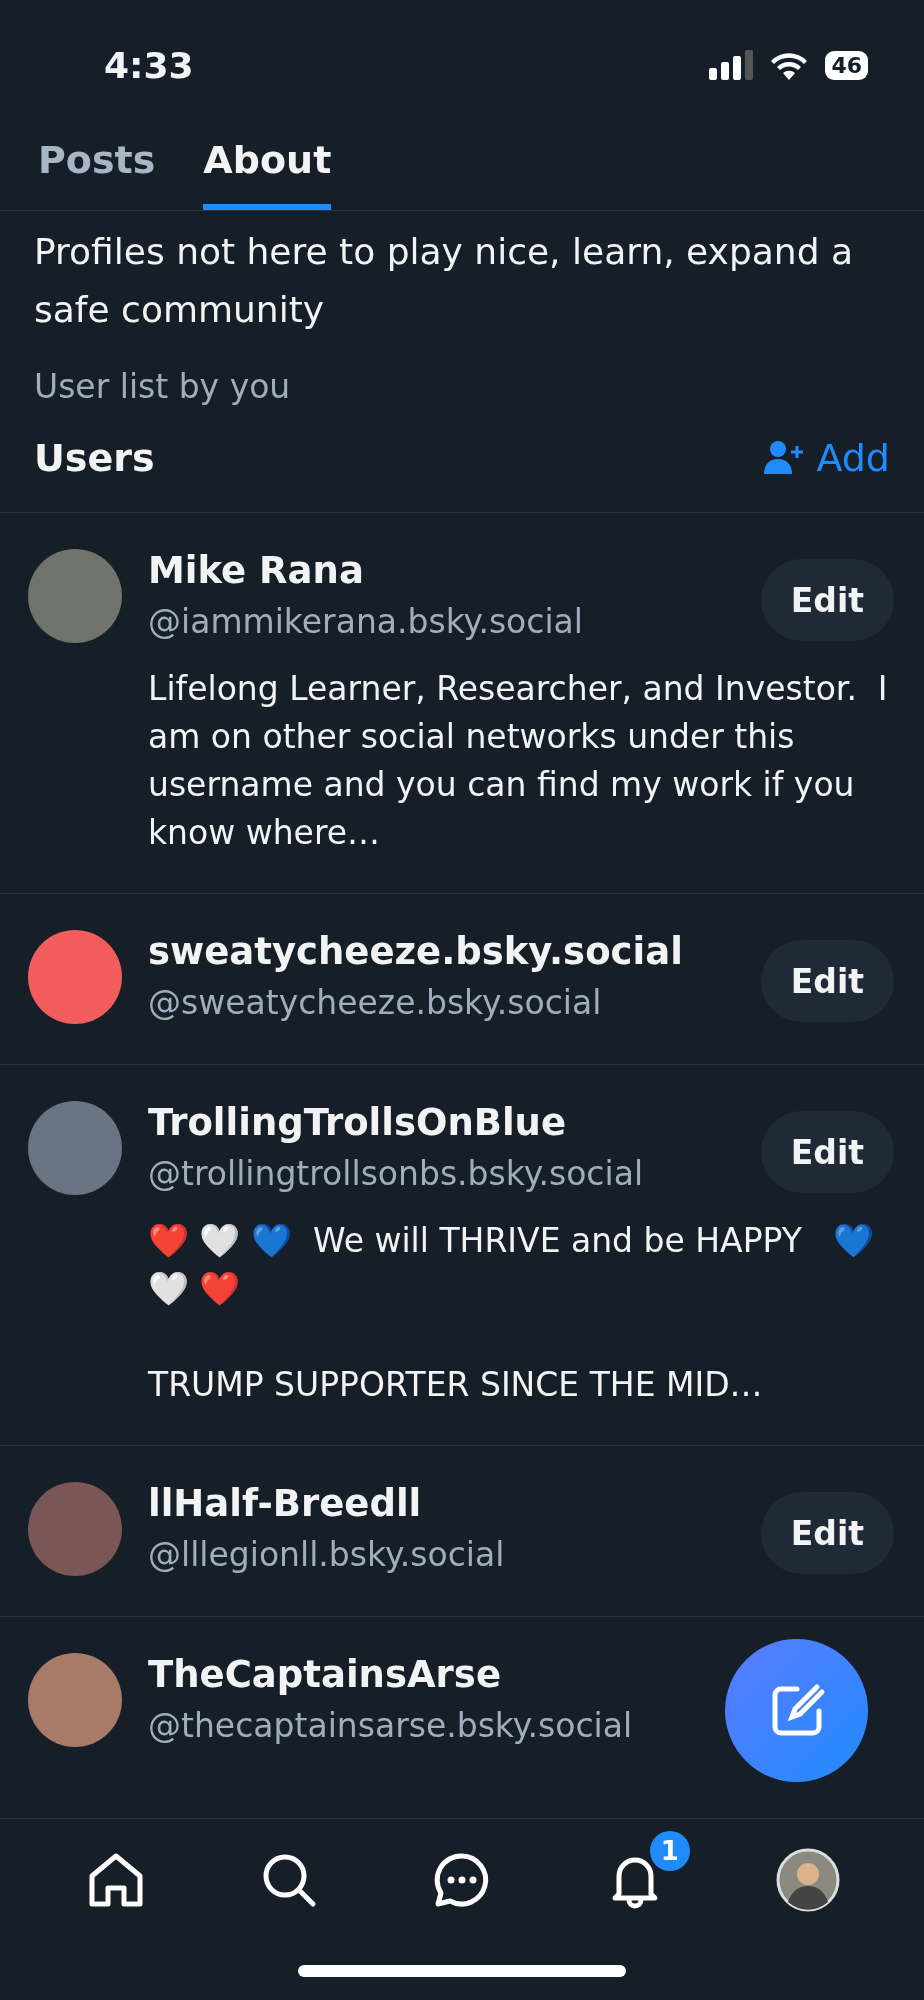 This screenshot has height=2000, width=924. What do you see at coordinates (365, 622) in the screenshot?
I see `user-handle: @iammikerana.bsky.social` at bounding box center [365, 622].